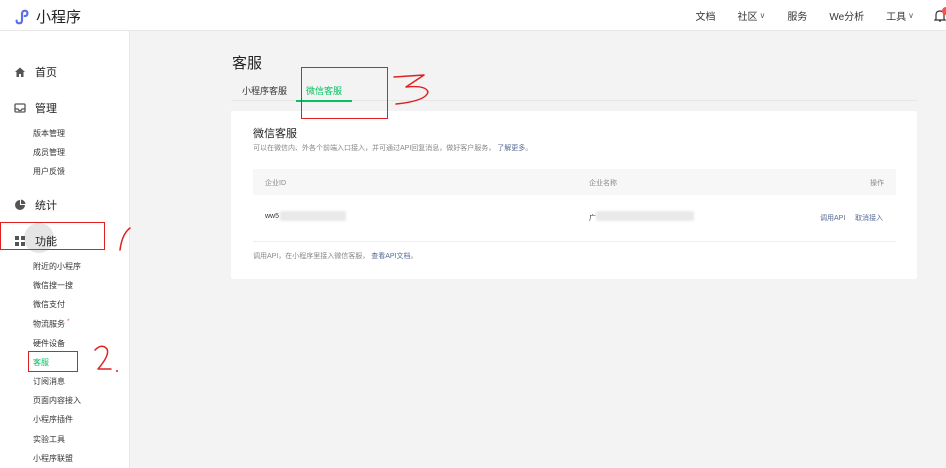  What do you see at coordinates (49, 152) in the screenshot?
I see `sidebar-item-member-manage: 成员管理` at bounding box center [49, 152].